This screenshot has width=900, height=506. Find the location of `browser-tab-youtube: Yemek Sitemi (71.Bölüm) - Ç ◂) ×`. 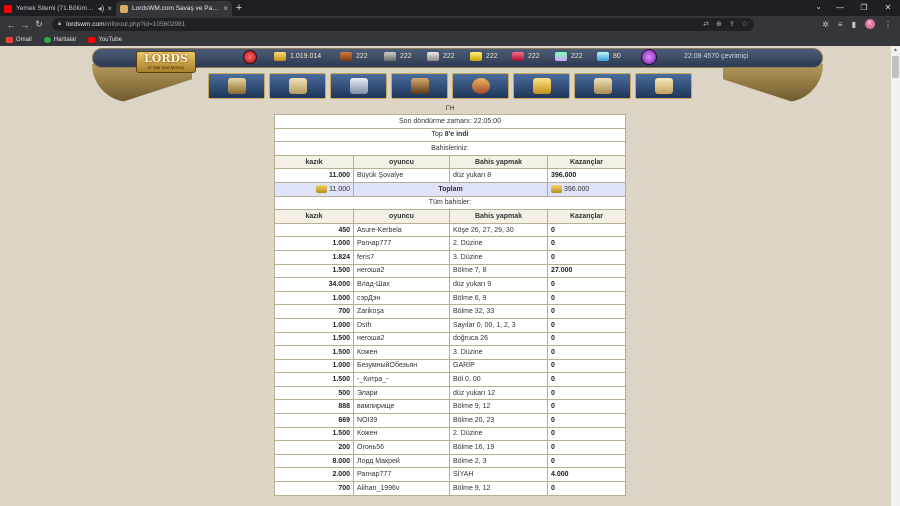

browser-tab-youtube: Yemek Sitemi (71.Bölüm) - Ç ◂) × is located at coordinates (58, 8).